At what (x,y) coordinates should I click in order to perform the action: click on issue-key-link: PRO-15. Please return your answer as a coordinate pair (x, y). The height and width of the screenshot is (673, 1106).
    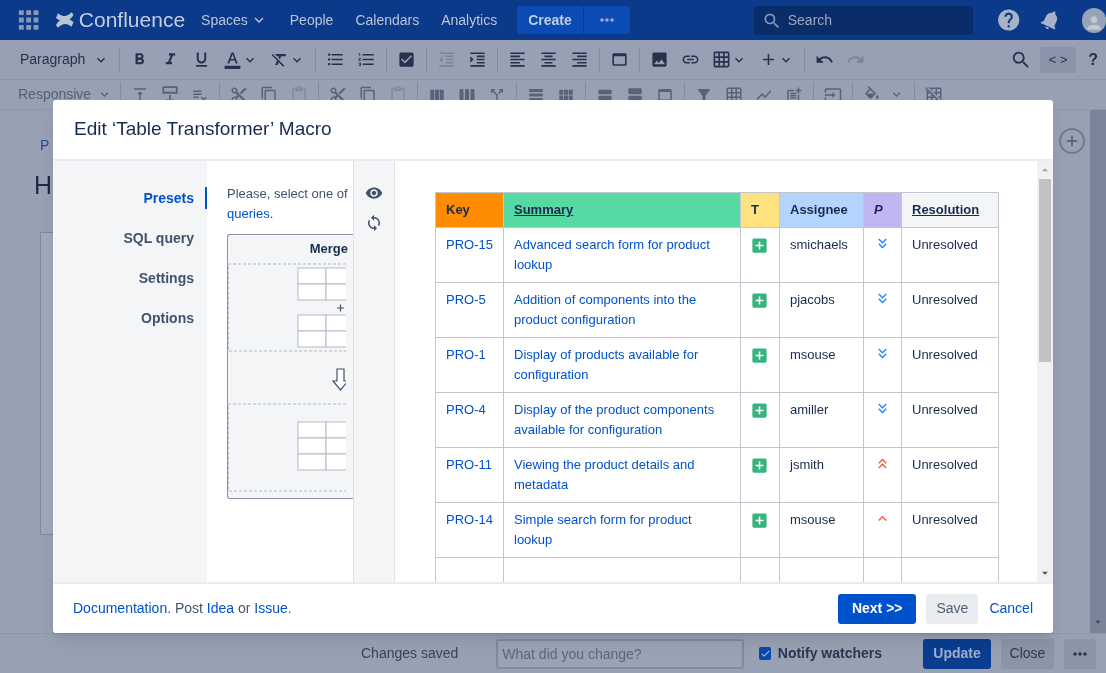
    Looking at the image, I should click on (469, 244).